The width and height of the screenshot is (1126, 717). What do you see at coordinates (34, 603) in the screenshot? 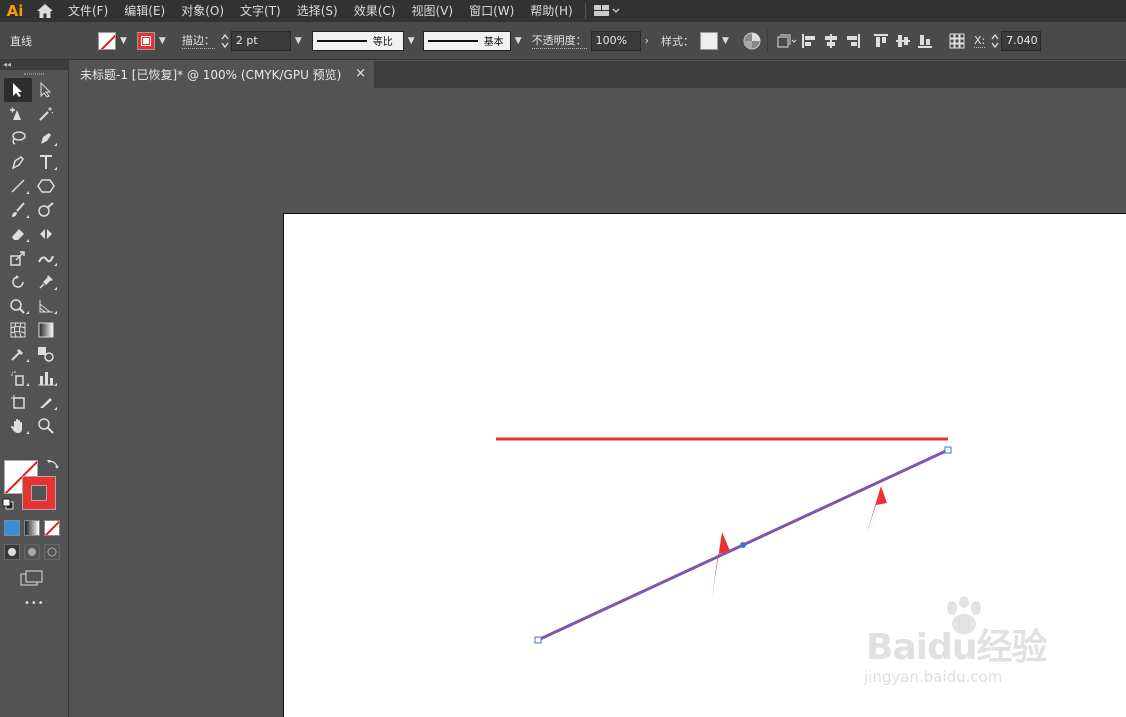
I see `more-tools-icon: •••` at bounding box center [34, 603].